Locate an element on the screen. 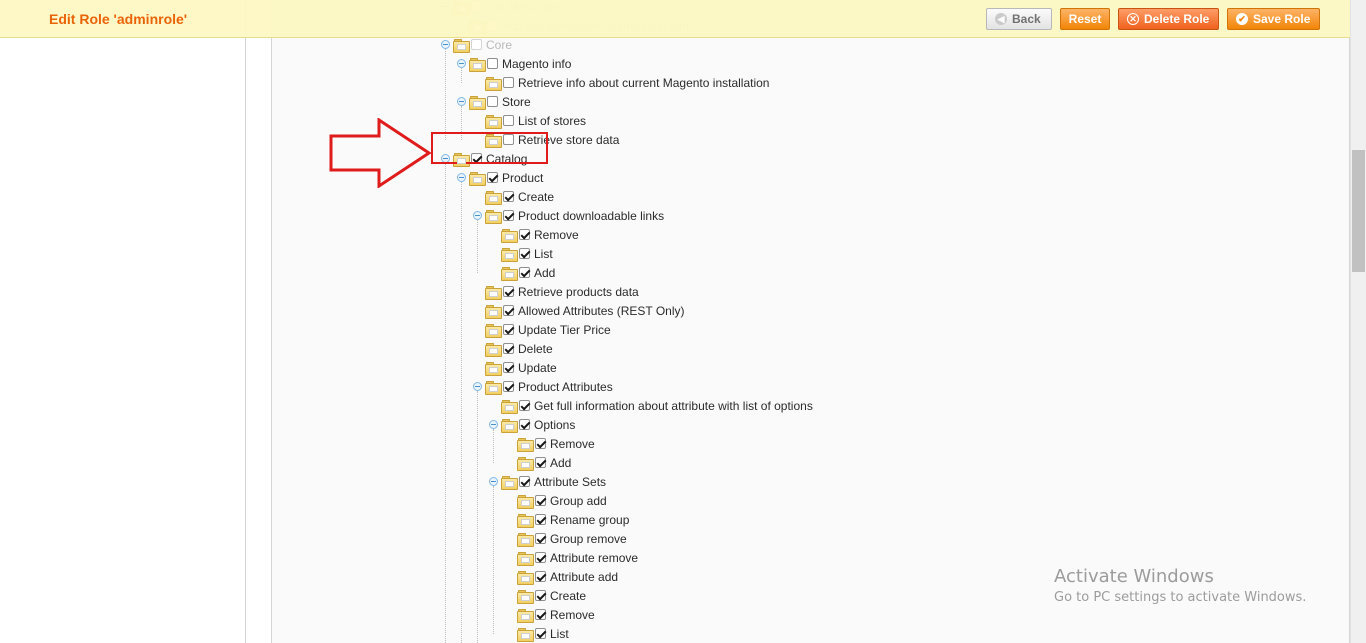  tree-node: Group remove is located at coordinates (566, 538).